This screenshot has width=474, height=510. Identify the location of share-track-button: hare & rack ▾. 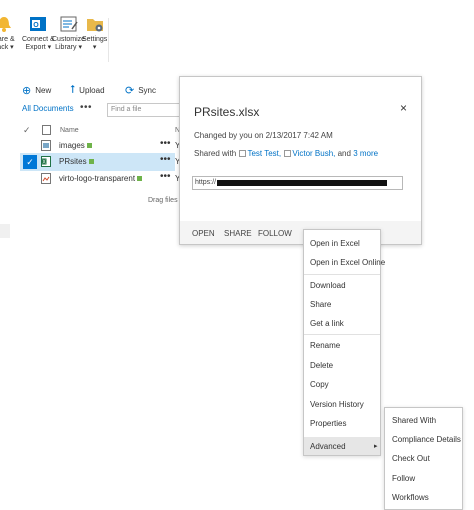
(7, 33).